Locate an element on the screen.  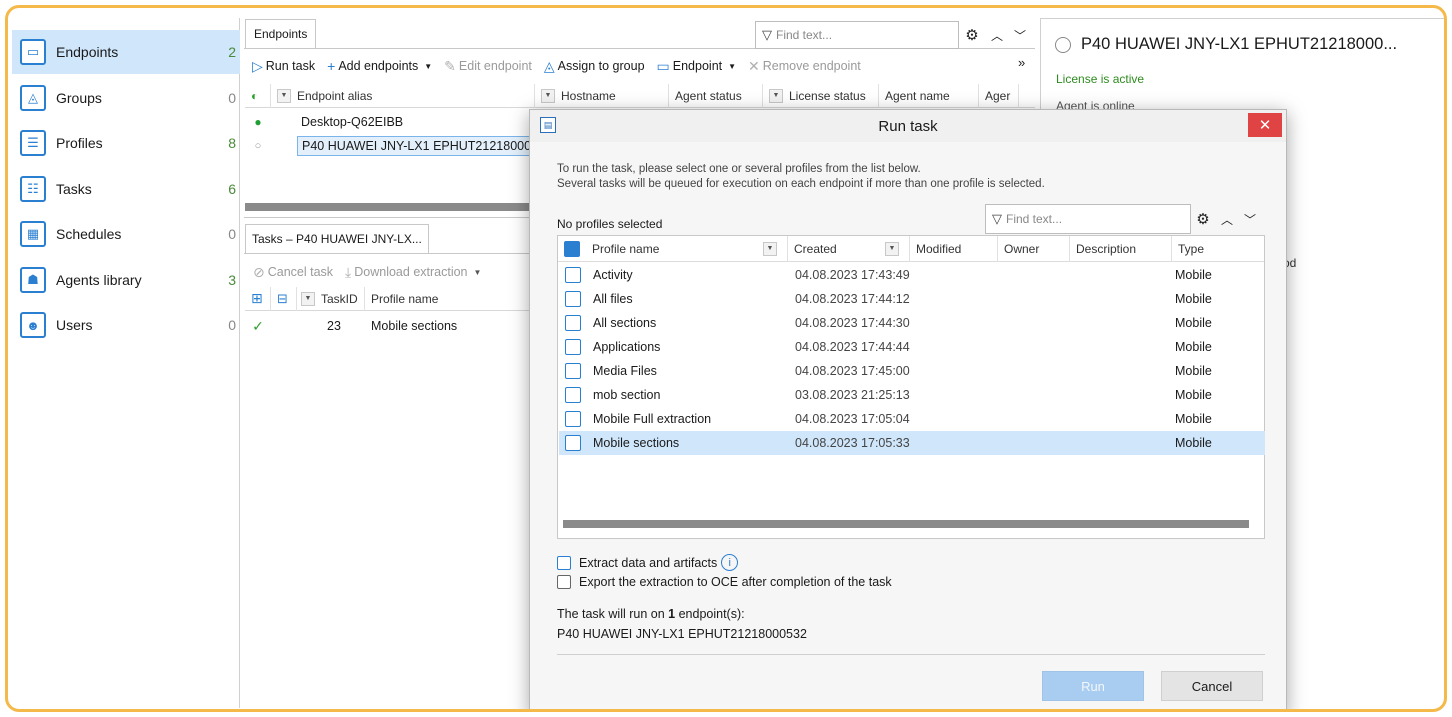
column-label: Agent status is located at coordinates (708, 95).